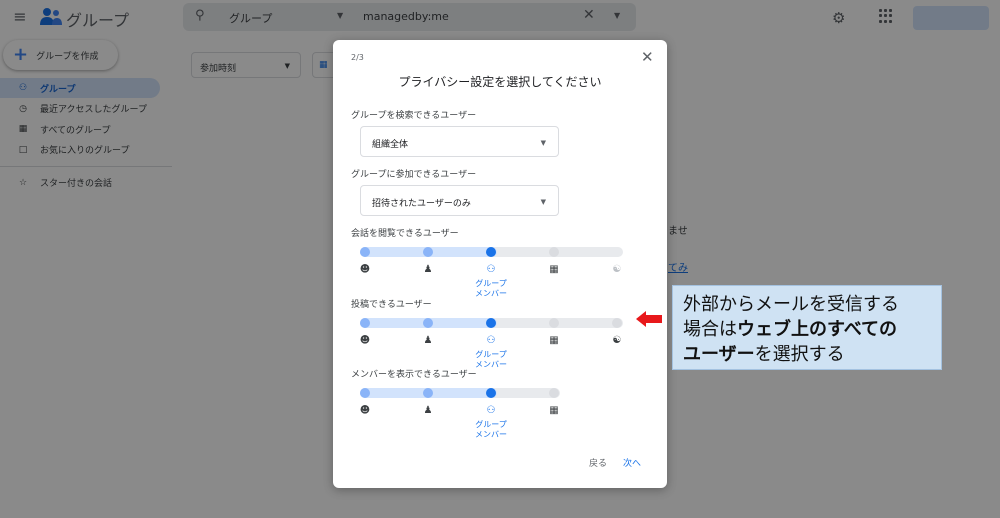 This screenshot has width=1000, height=518. What do you see at coordinates (632, 462) in the screenshot?
I see `next-button: 次へ` at bounding box center [632, 462].